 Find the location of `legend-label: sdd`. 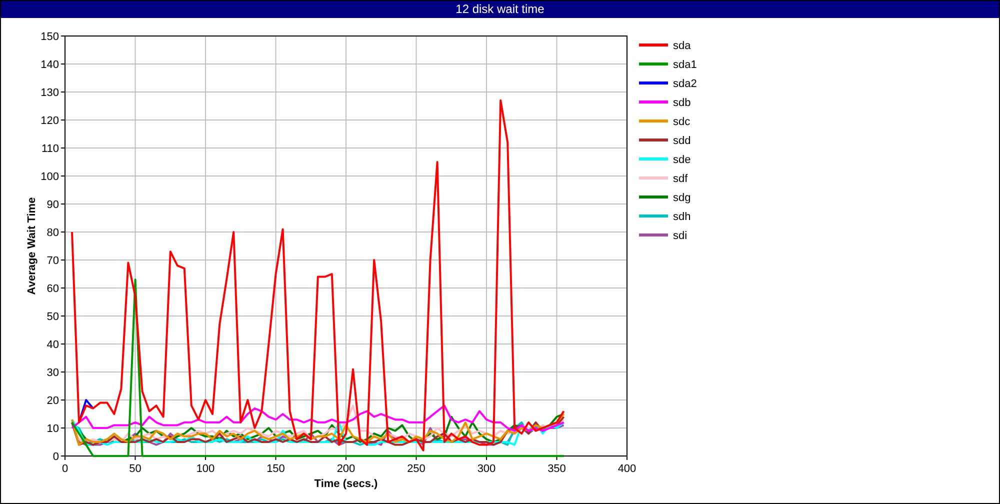

legend-label: sdd is located at coordinates (682, 141).